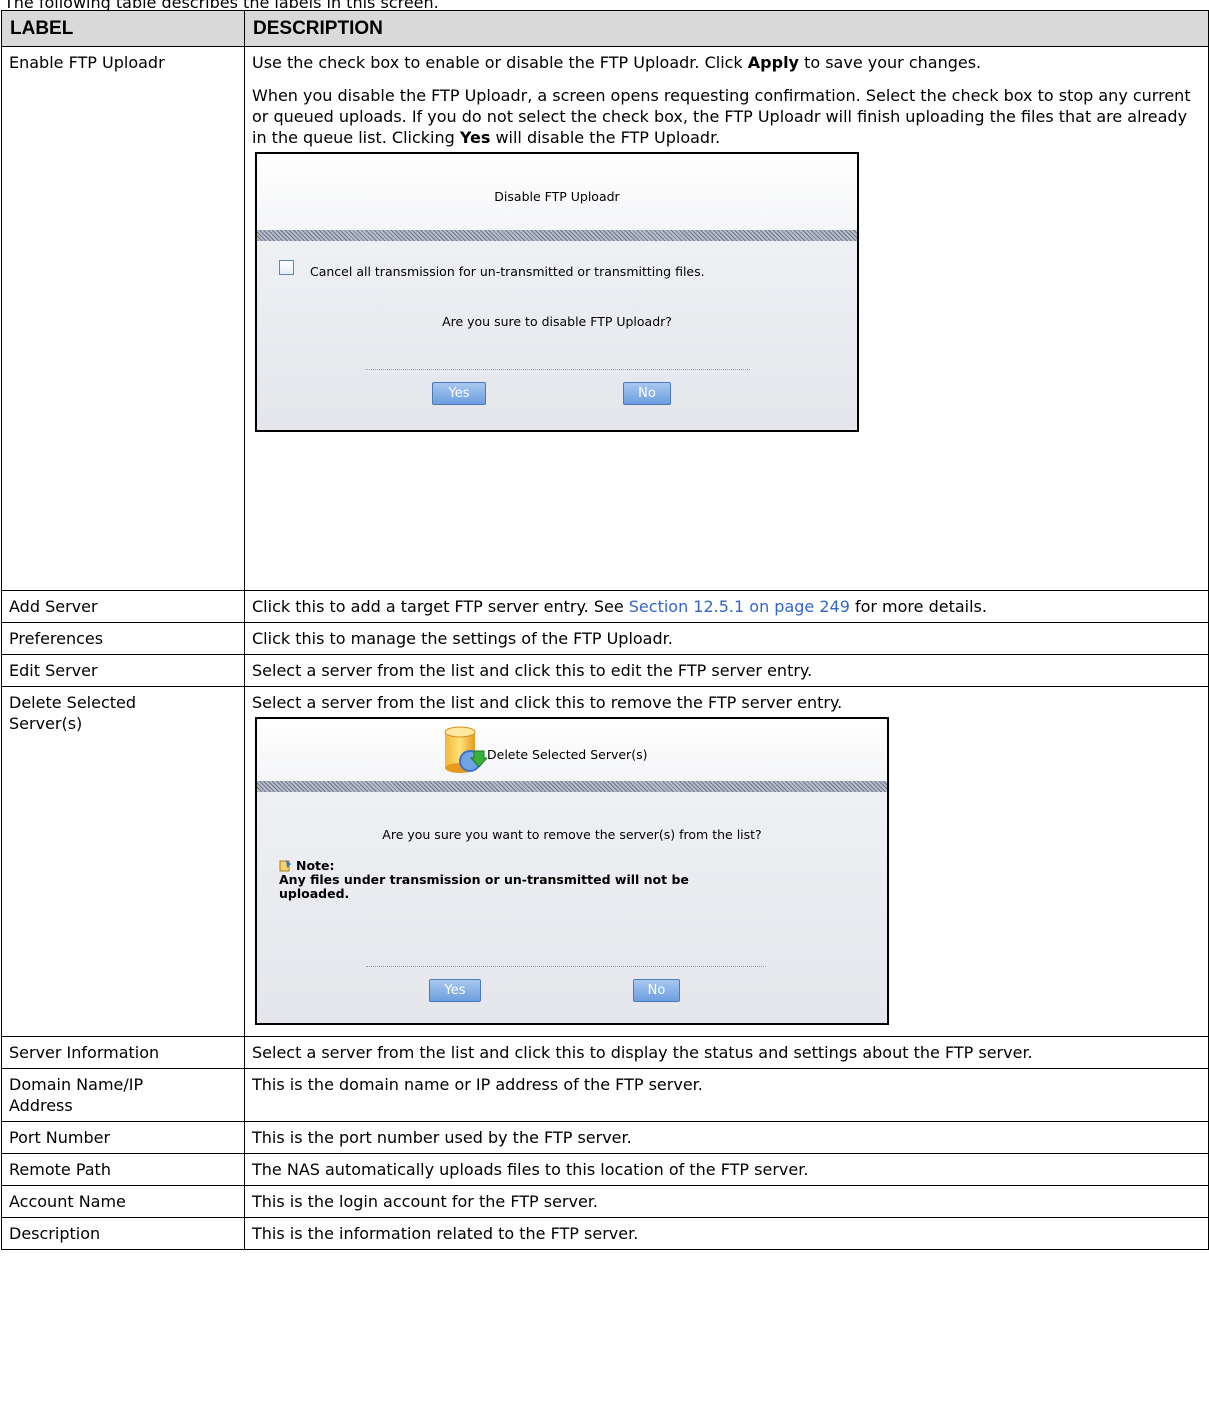 The width and height of the screenshot is (1209, 1427). Describe the element at coordinates (567, 754) in the screenshot. I see `dialog-title: Delete Selected Server(s)` at that location.